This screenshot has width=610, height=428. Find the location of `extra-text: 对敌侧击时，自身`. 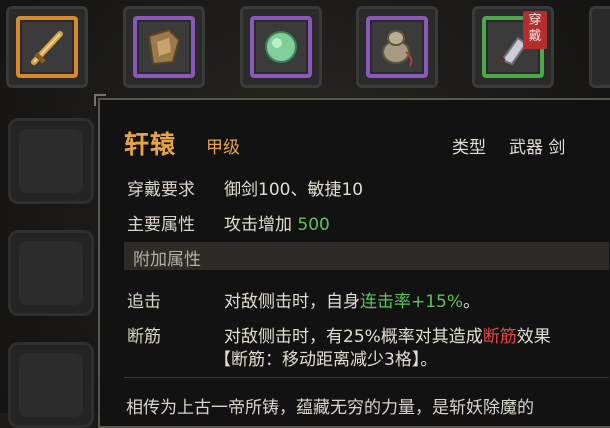

extra-text: 对敌侧击时，自身 is located at coordinates (292, 302).